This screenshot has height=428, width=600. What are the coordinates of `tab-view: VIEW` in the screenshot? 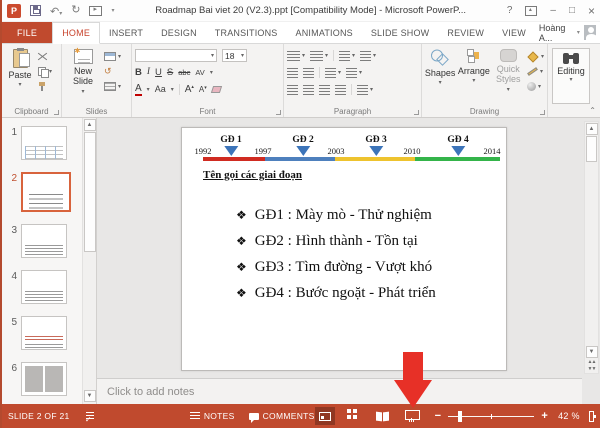 It's located at (514, 32).